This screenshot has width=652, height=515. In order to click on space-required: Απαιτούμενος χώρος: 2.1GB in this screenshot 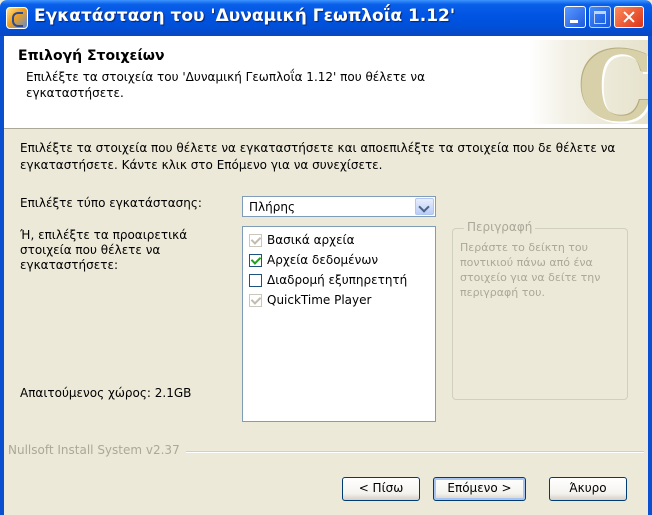, I will do `click(106, 393)`.